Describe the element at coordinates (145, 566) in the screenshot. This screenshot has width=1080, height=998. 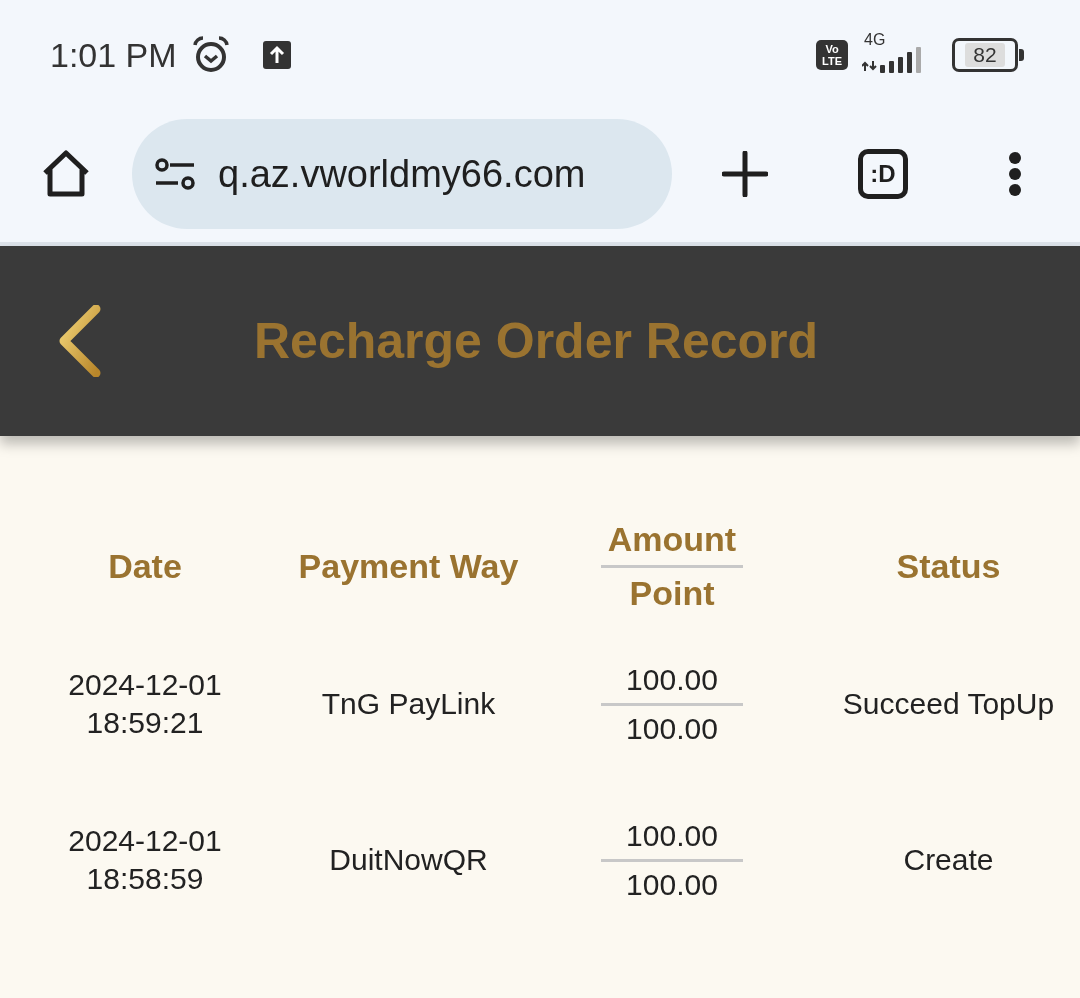
I see `column-header: Date` at that location.